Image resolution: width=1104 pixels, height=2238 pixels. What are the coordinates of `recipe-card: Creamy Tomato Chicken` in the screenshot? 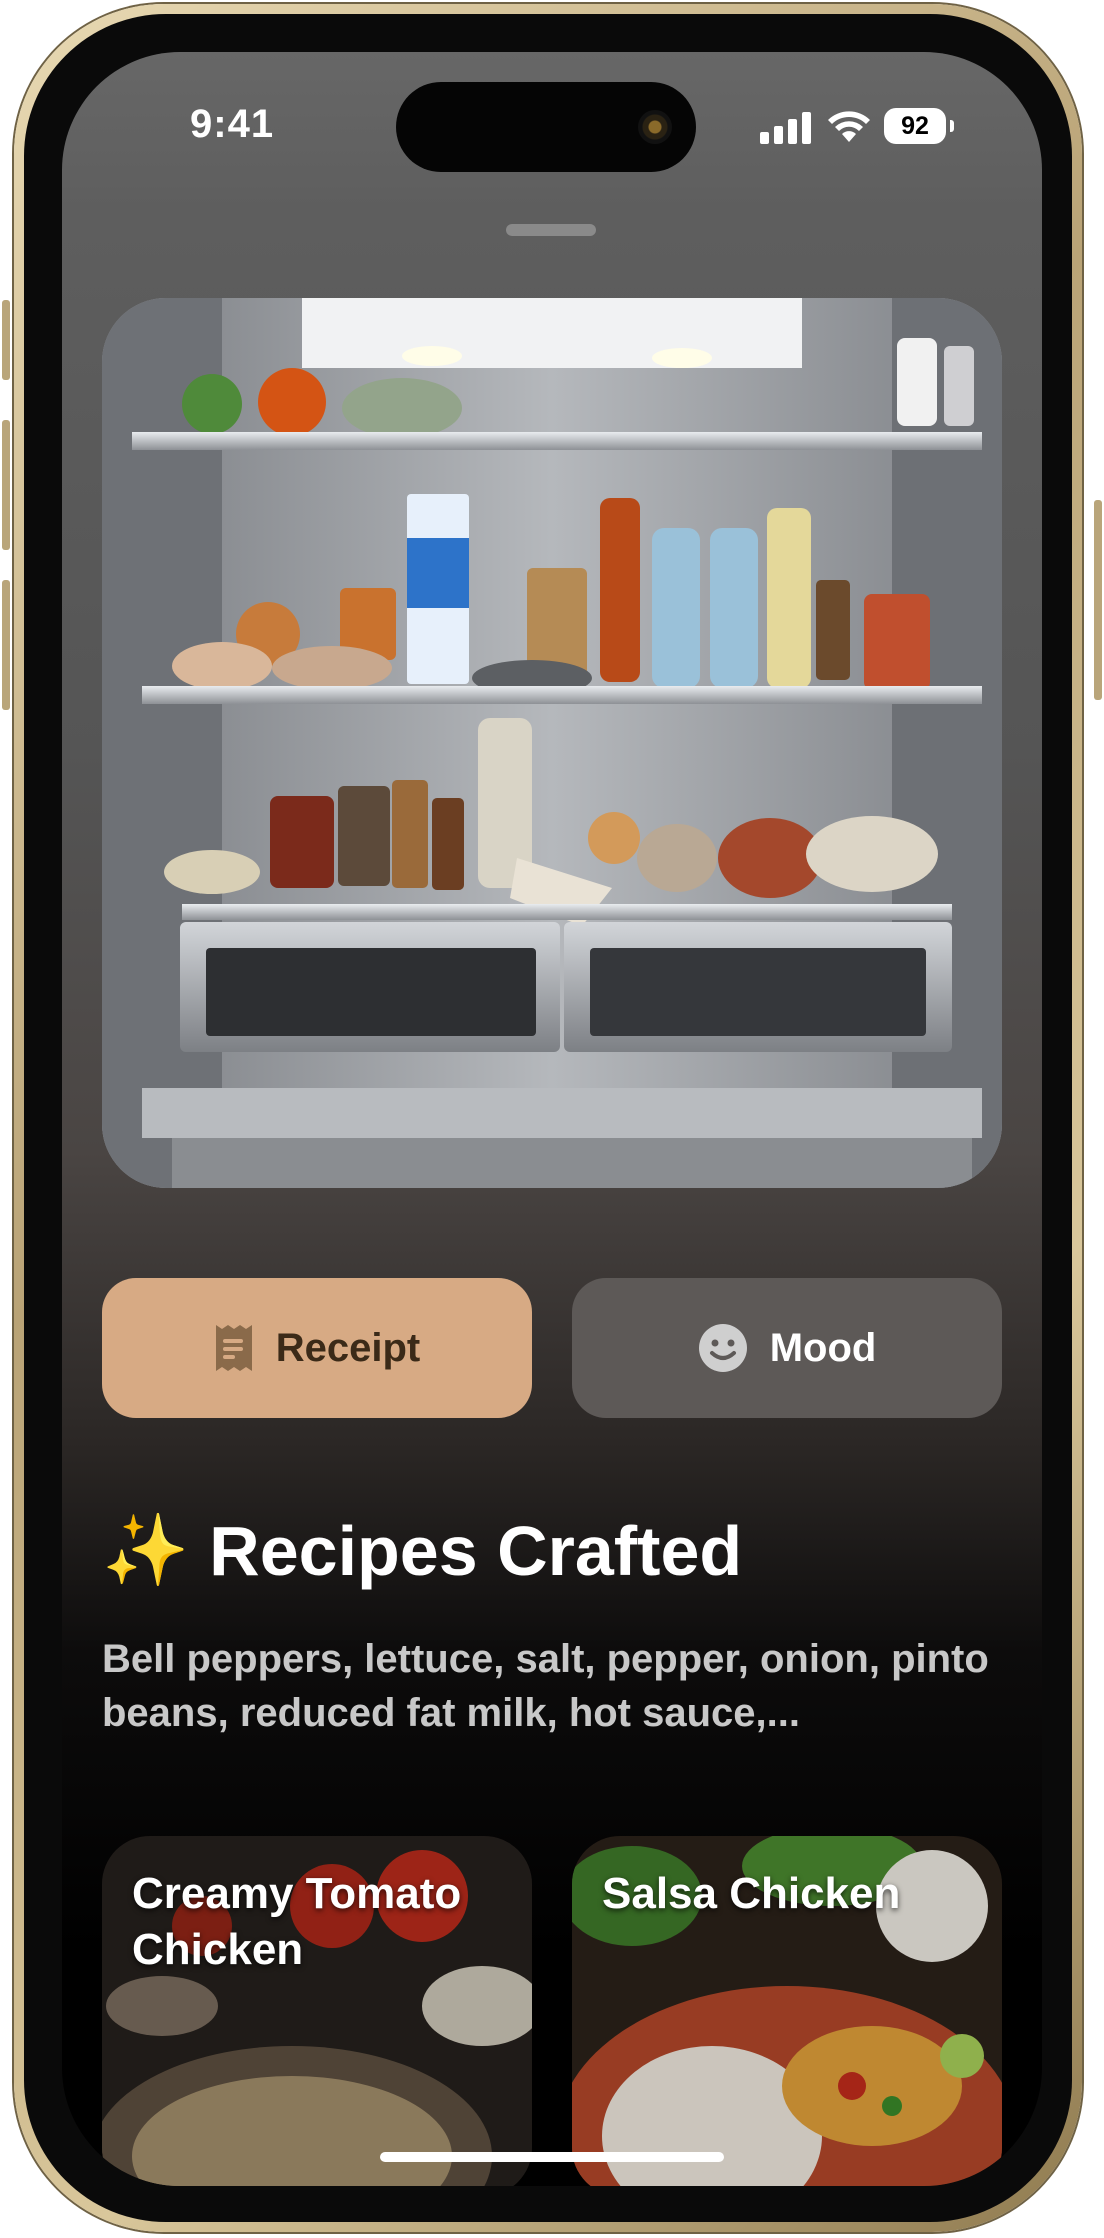 It's located at (317, 2011).